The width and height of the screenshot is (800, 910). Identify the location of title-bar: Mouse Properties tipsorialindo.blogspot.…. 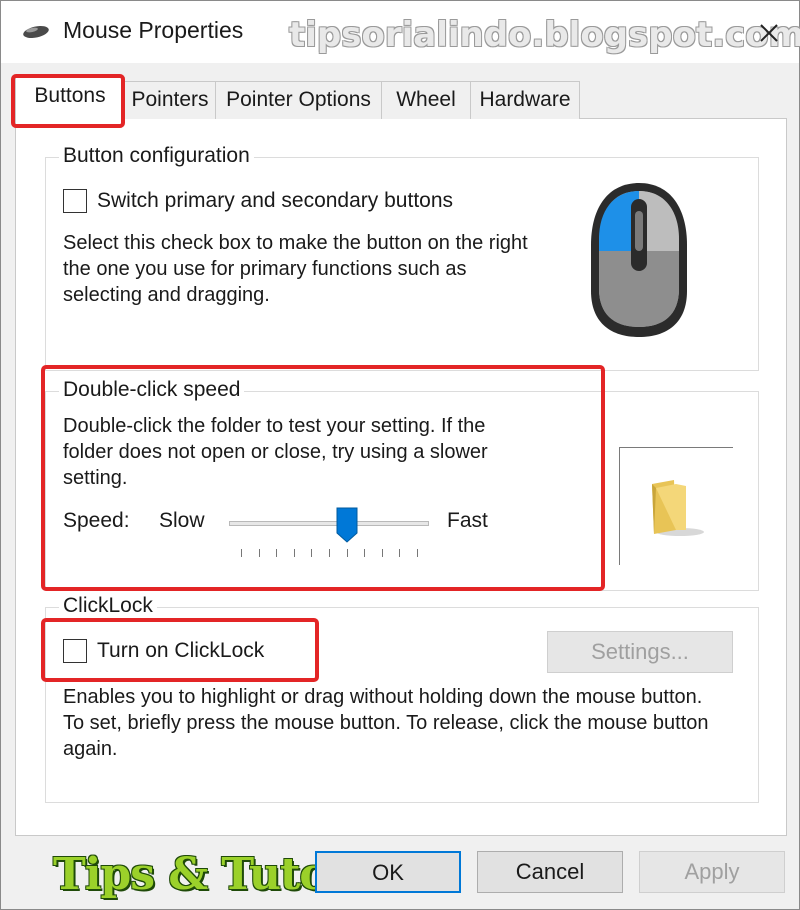
(400, 32).